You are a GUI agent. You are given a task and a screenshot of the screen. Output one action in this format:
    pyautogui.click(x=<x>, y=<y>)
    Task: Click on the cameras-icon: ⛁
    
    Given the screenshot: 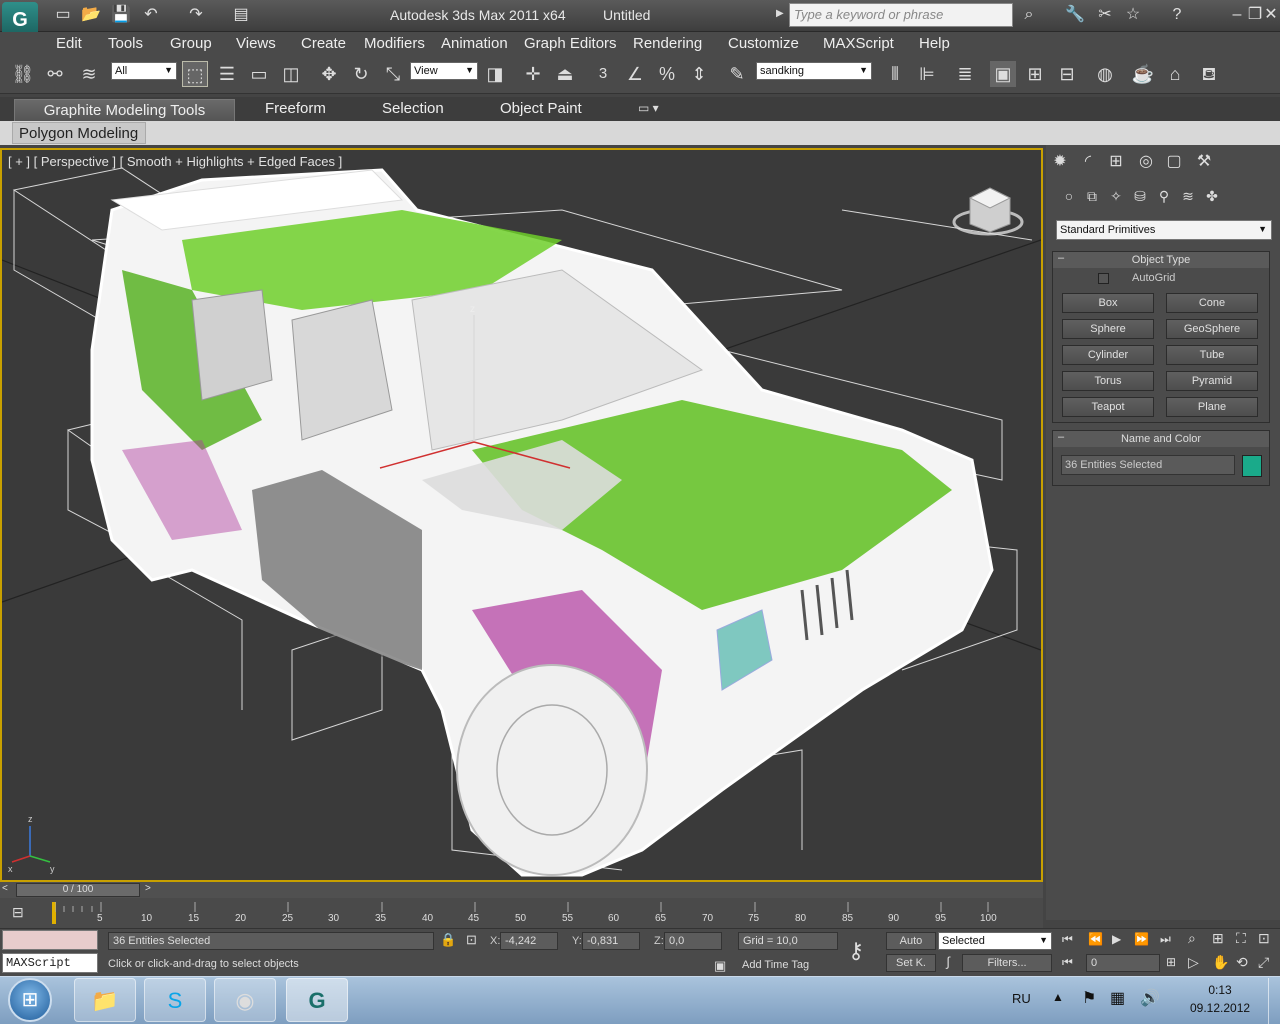 What is the action you would take?
    pyautogui.click(x=1140, y=196)
    